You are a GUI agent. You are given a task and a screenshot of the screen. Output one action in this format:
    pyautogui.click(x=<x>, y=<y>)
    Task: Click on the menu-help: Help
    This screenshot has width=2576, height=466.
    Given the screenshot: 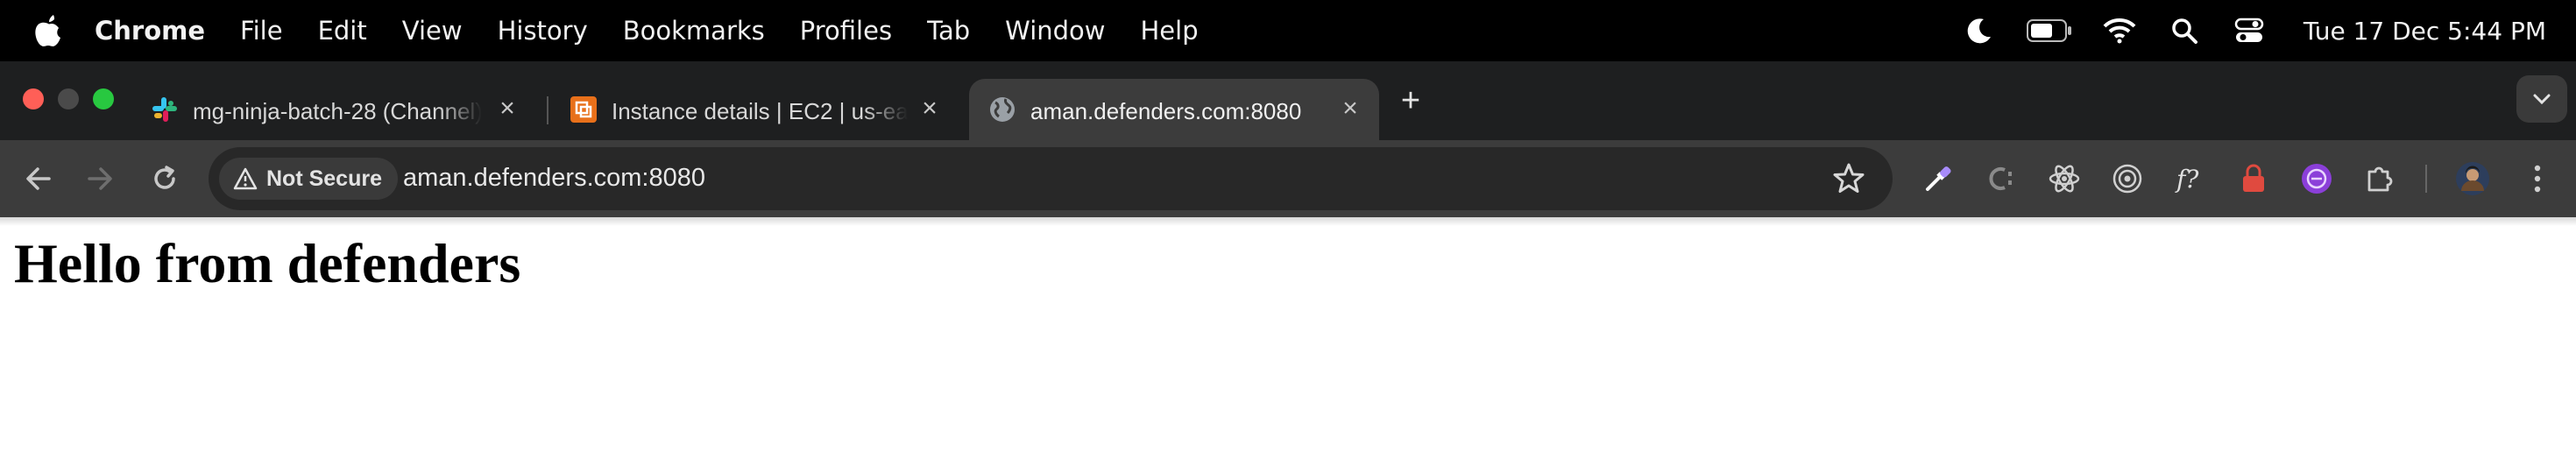 What is the action you would take?
    pyautogui.click(x=1170, y=31)
    